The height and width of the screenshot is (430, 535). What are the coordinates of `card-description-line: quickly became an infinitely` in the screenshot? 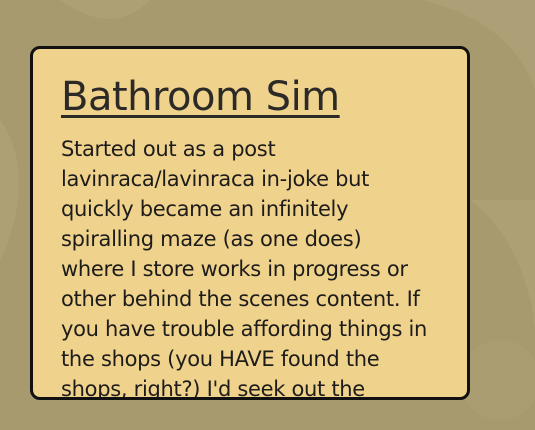 It's located at (205, 209).